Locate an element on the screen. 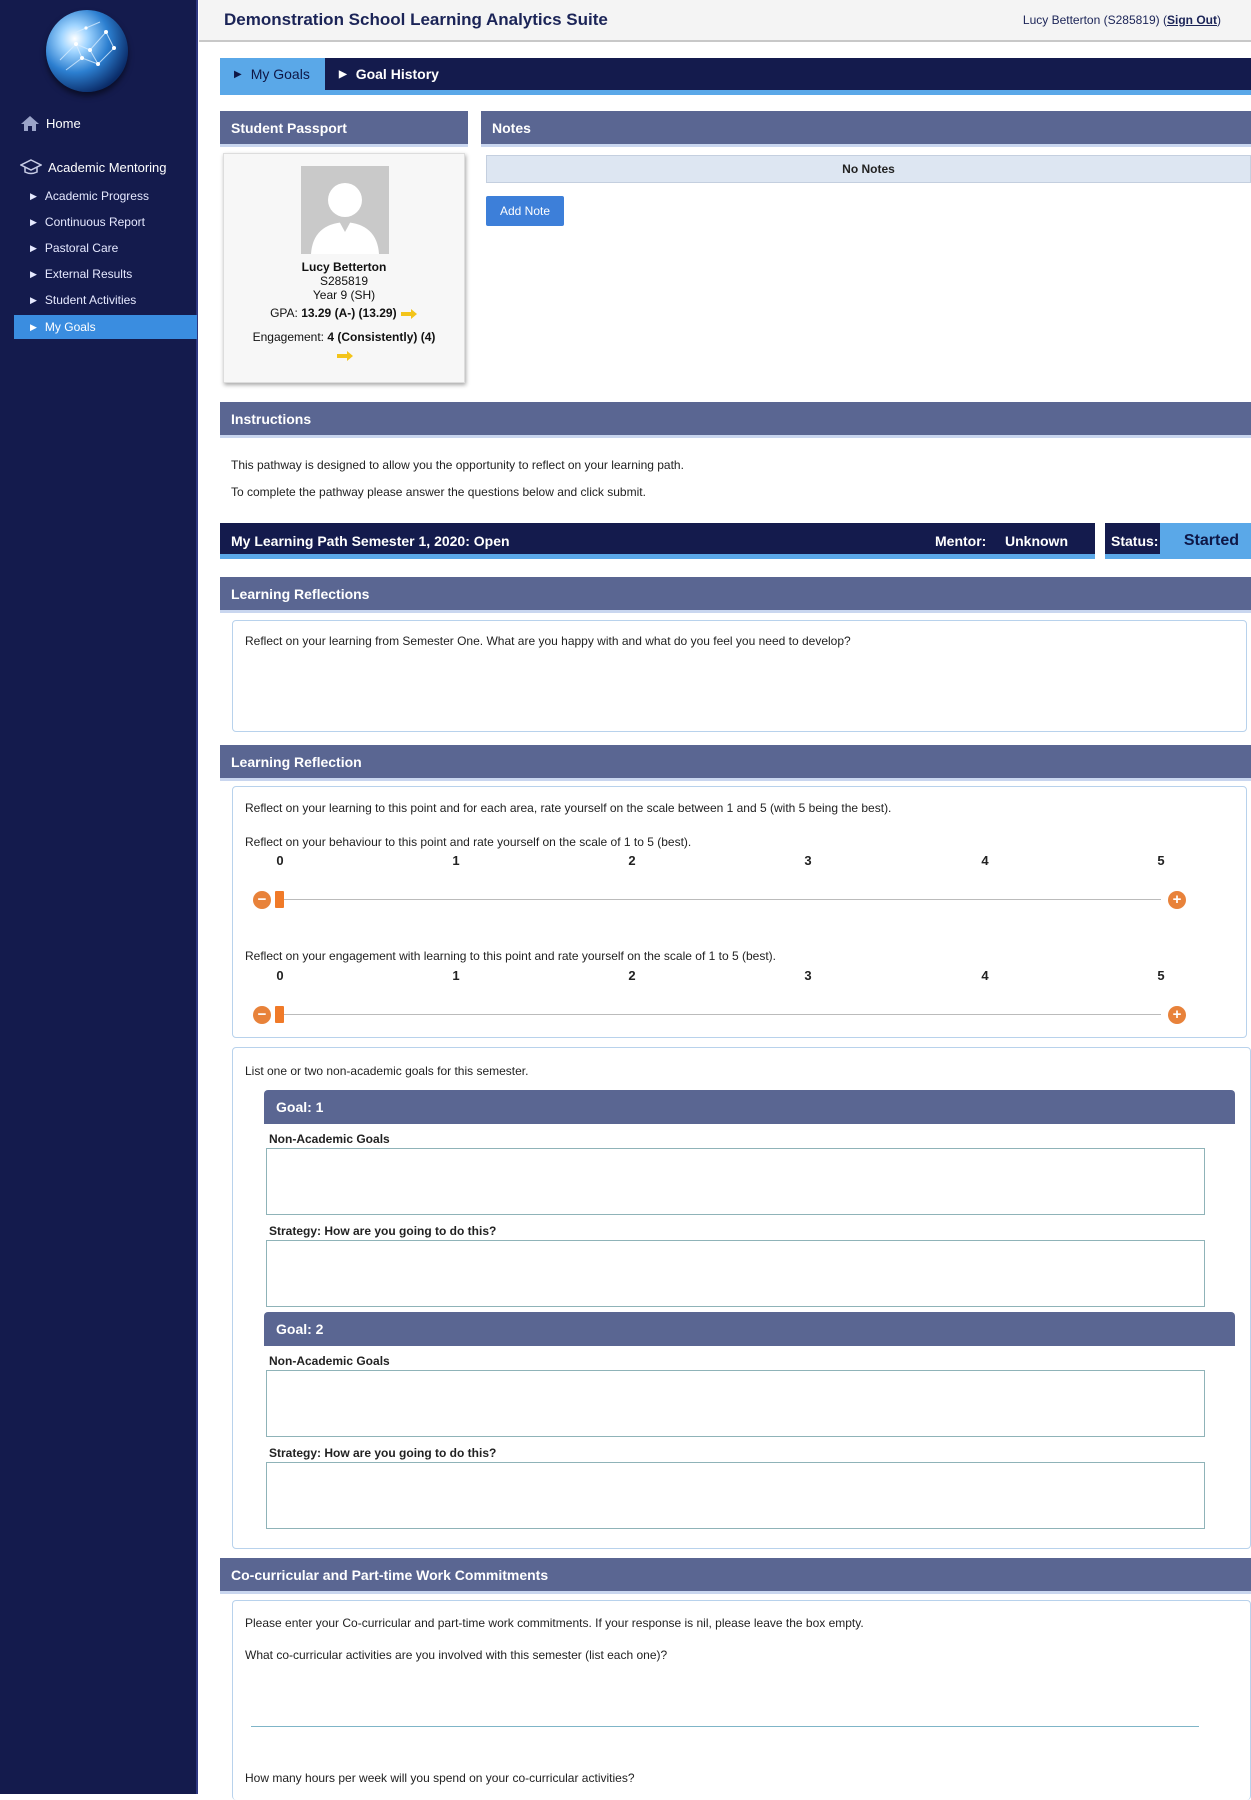 This screenshot has width=1251, height=1800. sidebar-item-student-activities: ▶ Student Activities is located at coordinates (105, 300).